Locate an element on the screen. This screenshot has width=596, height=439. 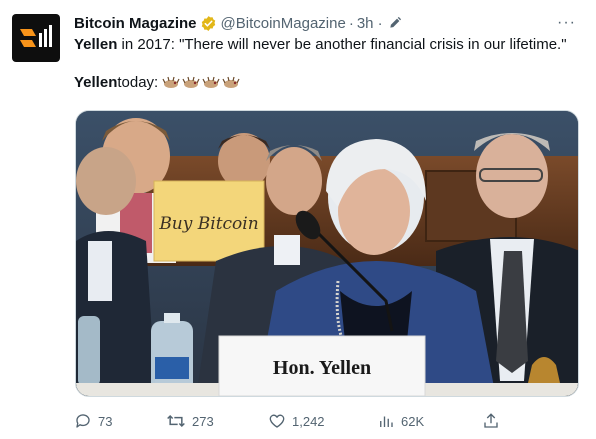
like-button: 1,242 is located at coordinates (296, 421).